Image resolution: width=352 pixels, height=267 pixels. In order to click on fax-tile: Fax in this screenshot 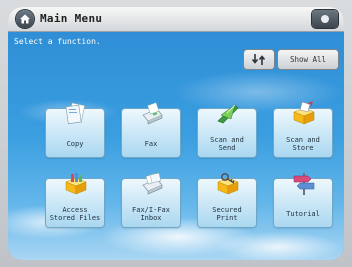, I will do `click(151, 129)`.